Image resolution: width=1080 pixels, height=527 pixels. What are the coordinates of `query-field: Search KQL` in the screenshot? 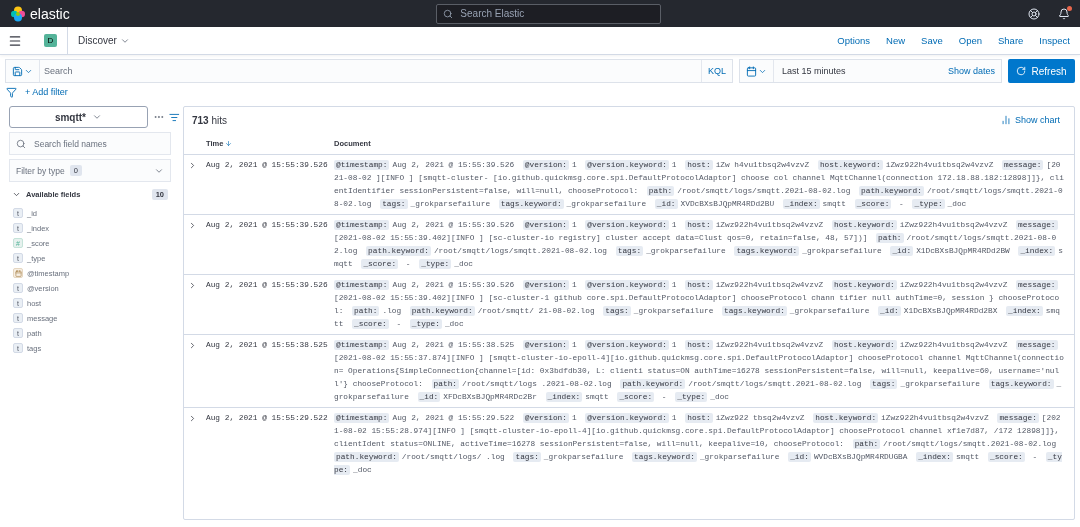 It's located at (369, 71).